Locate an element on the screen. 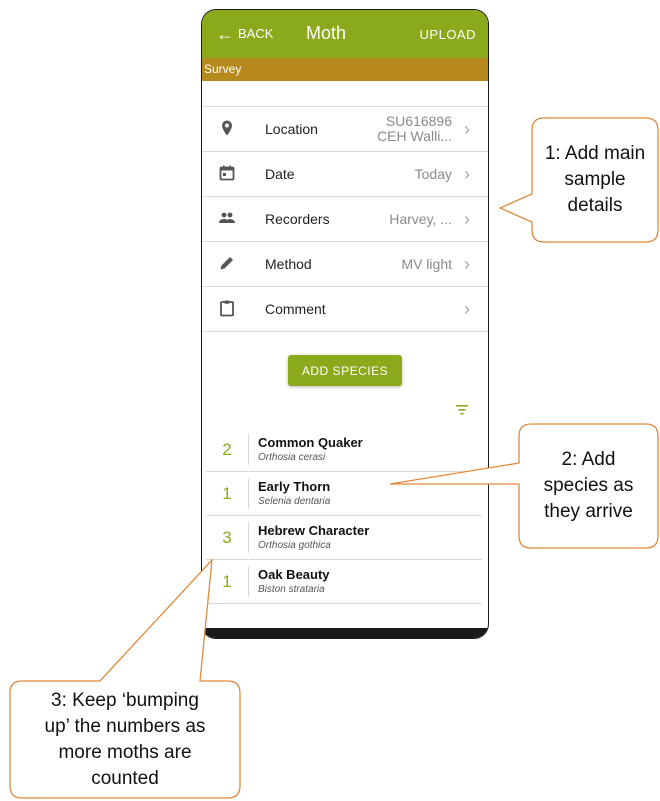 The height and width of the screenshot is (801, 660). species-latin-name: Orthosia gothica is located at coordinates (294, 545).